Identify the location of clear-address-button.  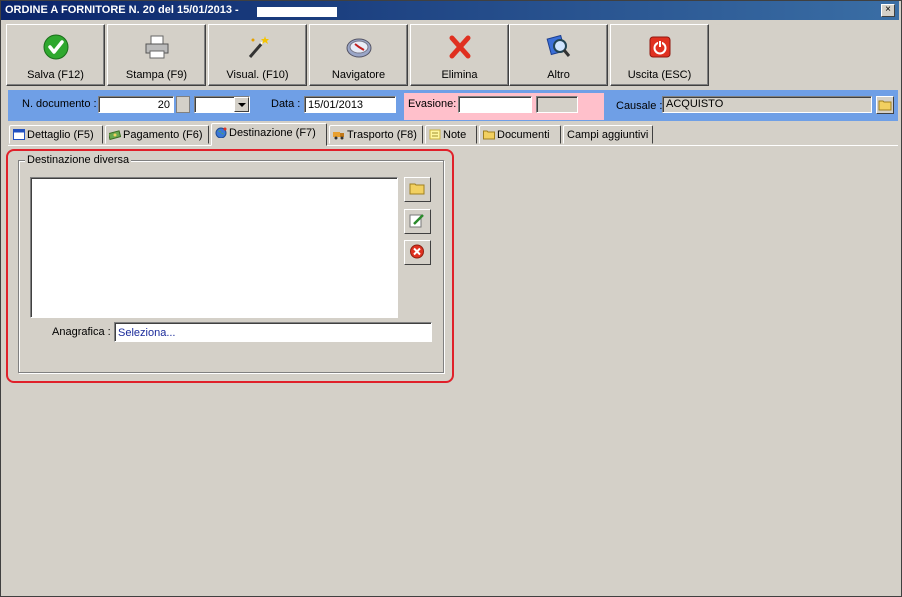
(417, 252).